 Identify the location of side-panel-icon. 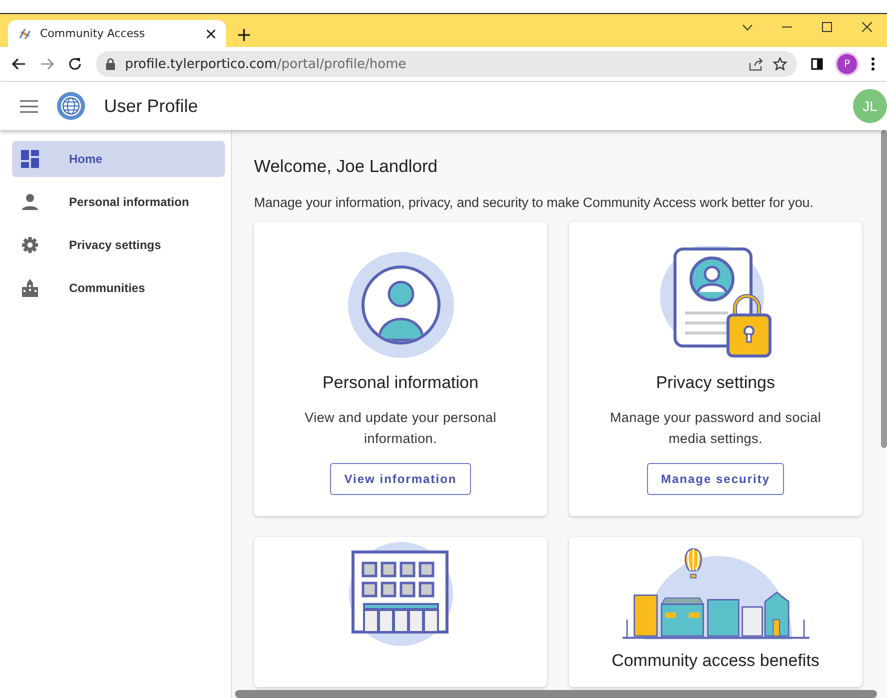
(817, 64).